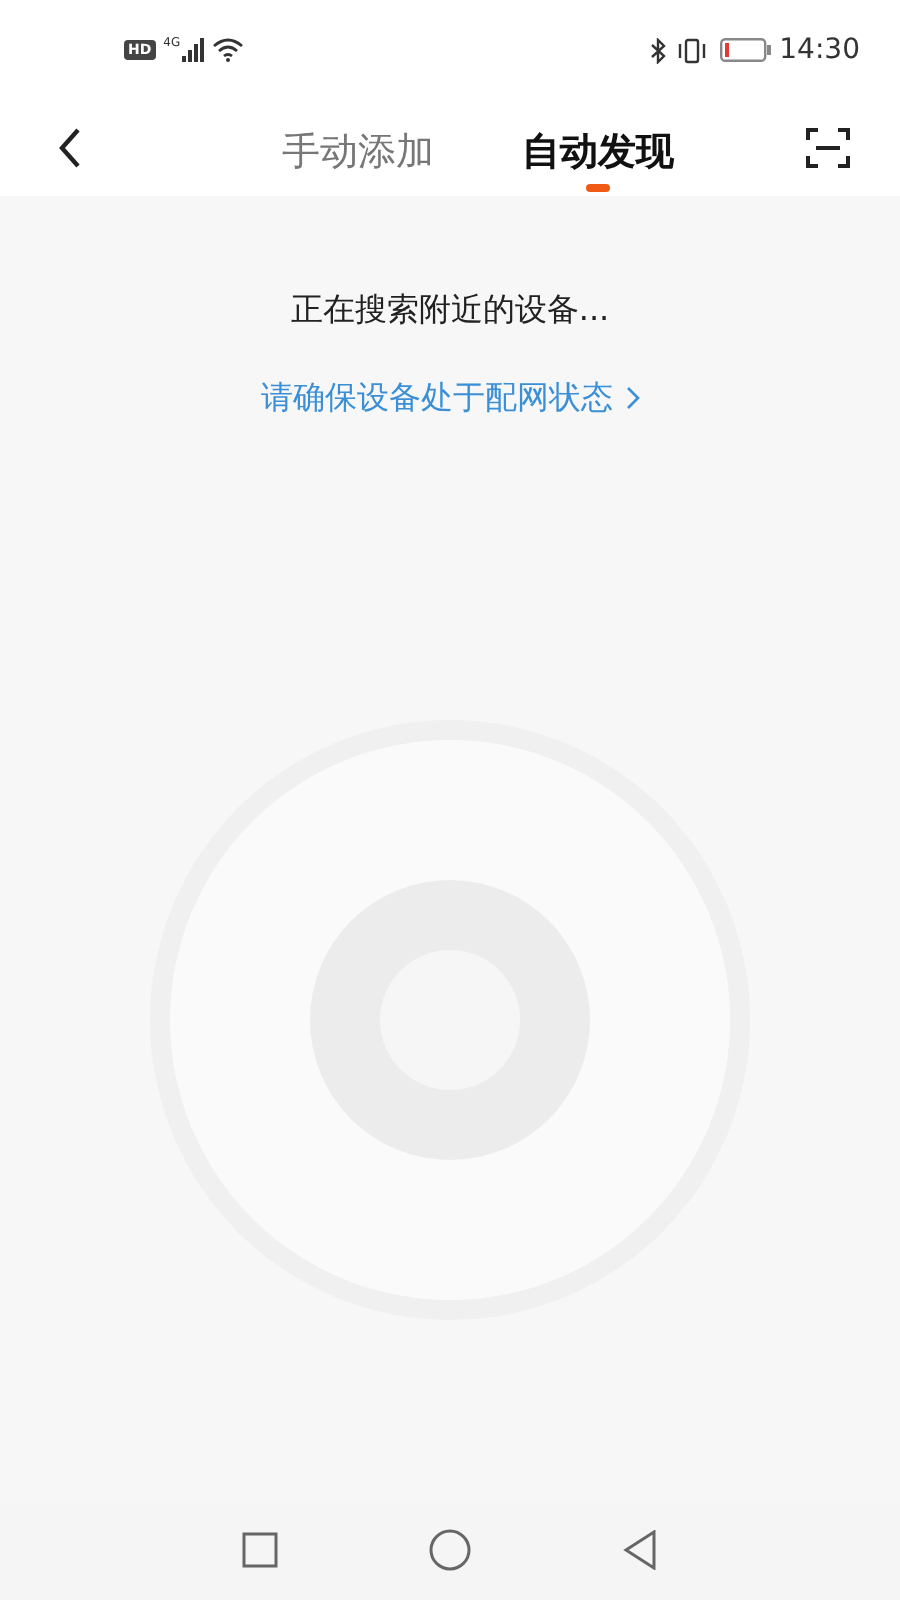  I want to click on battery-icon, so click(745, 50).